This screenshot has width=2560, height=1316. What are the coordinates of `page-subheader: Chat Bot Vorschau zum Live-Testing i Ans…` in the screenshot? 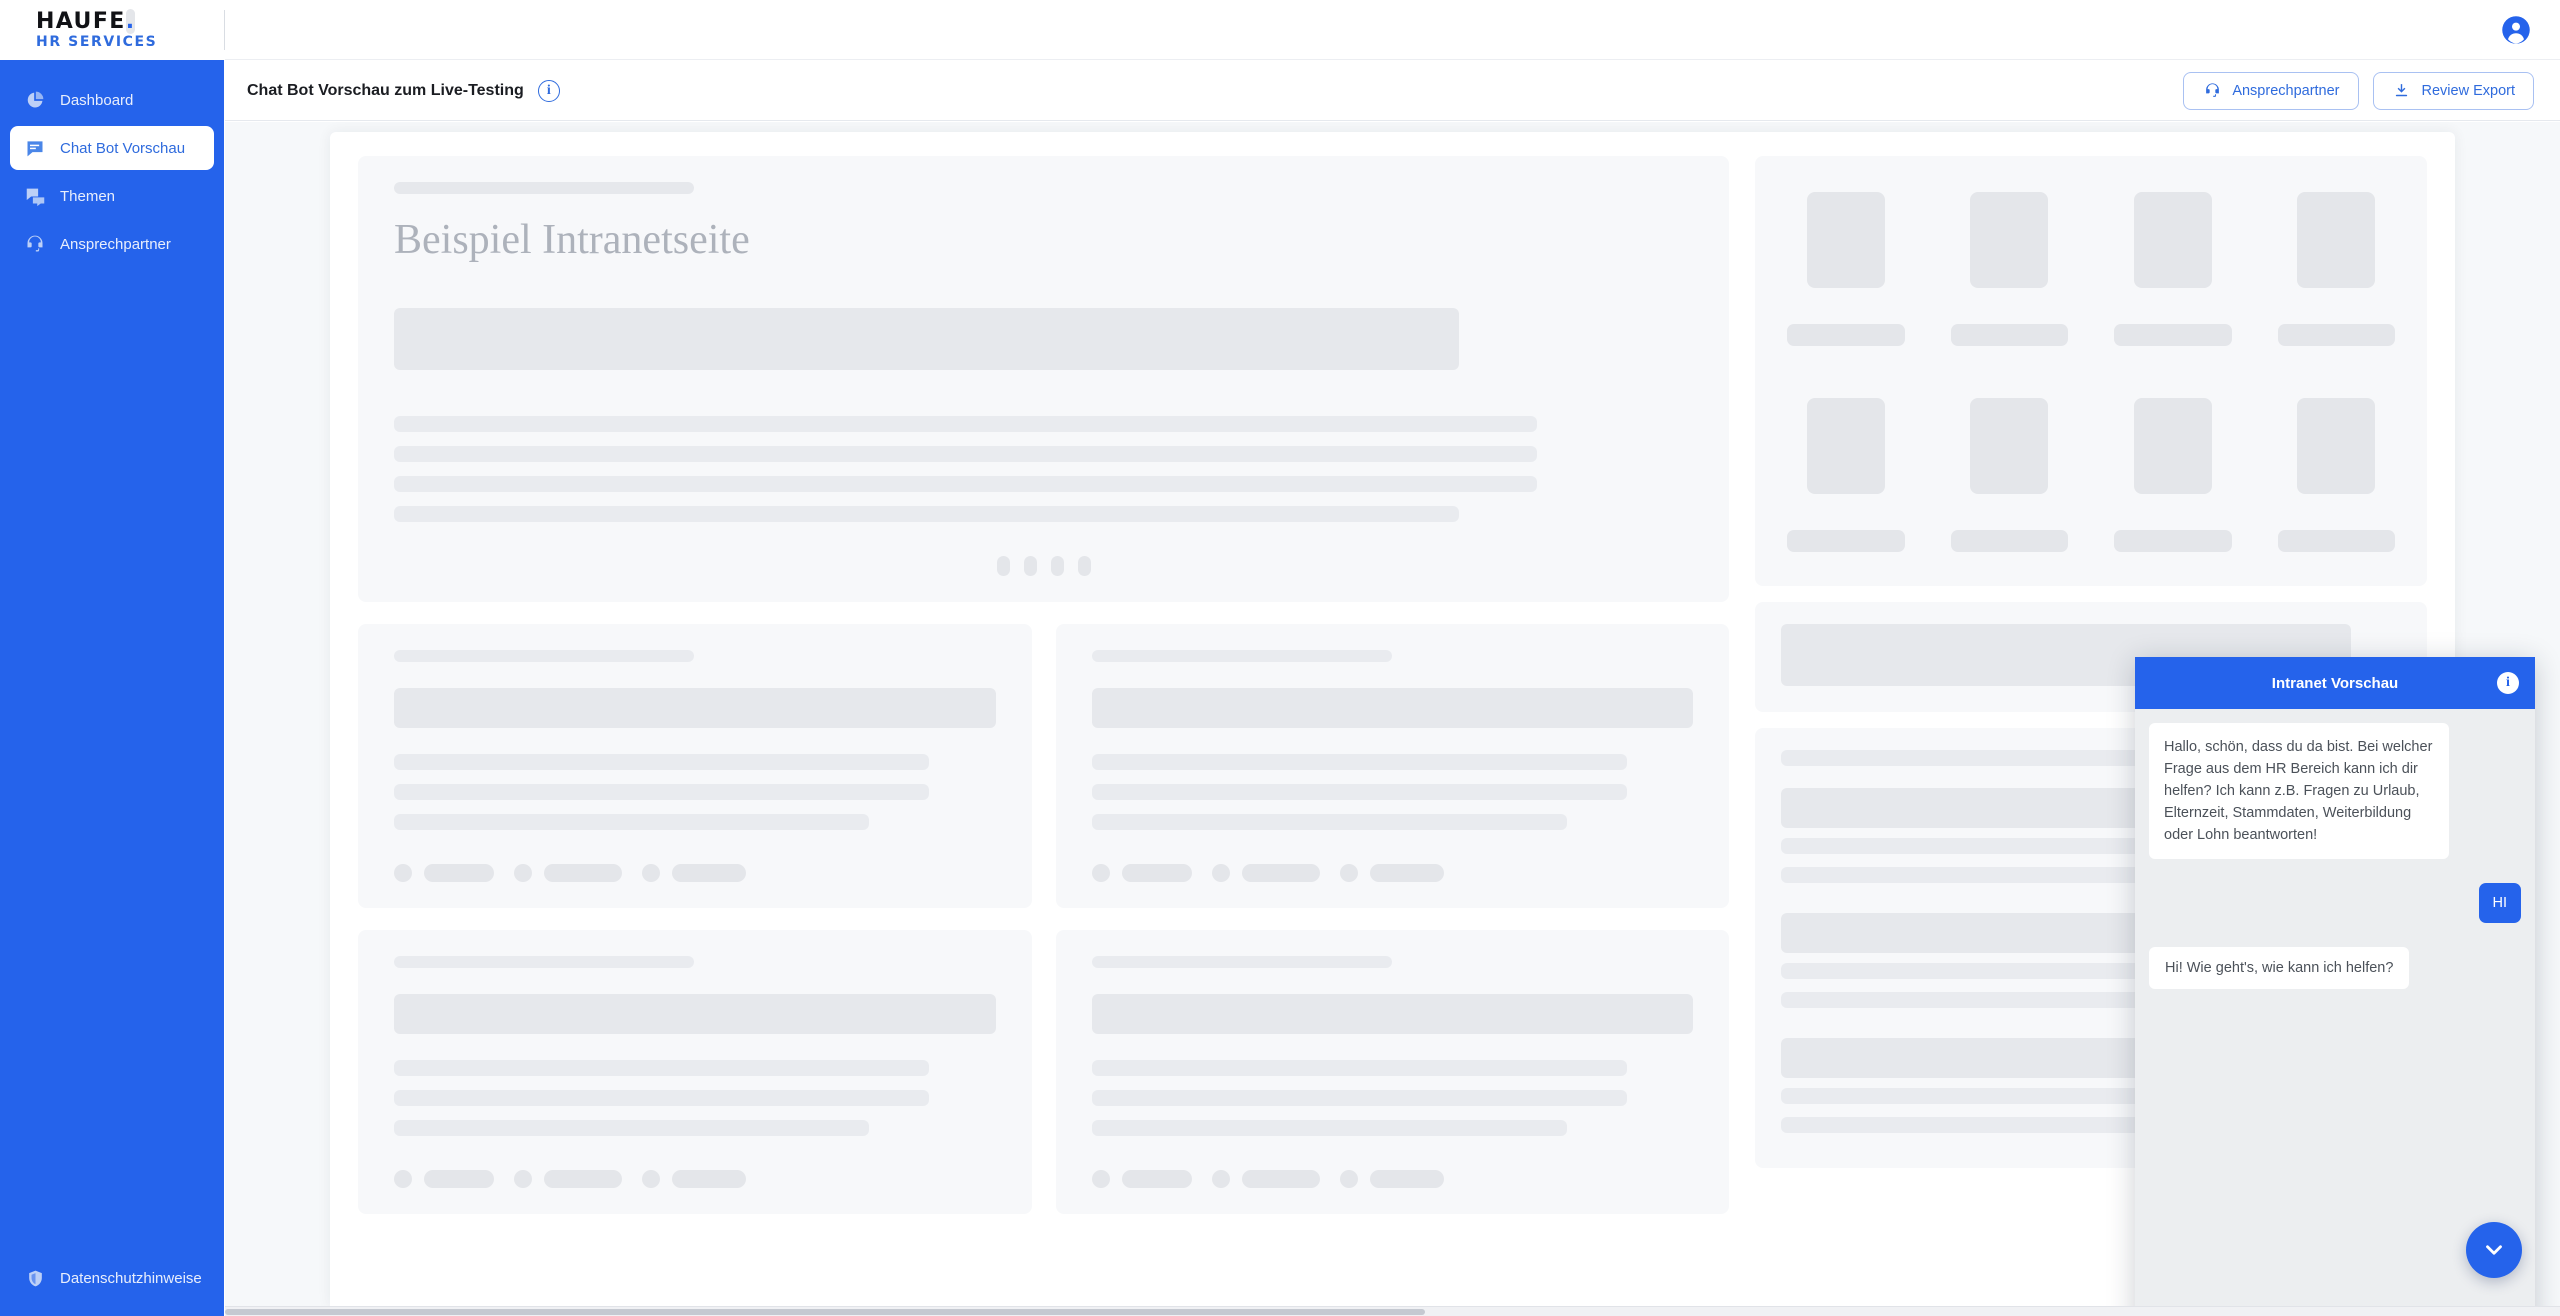 It's located at (1392, 91).